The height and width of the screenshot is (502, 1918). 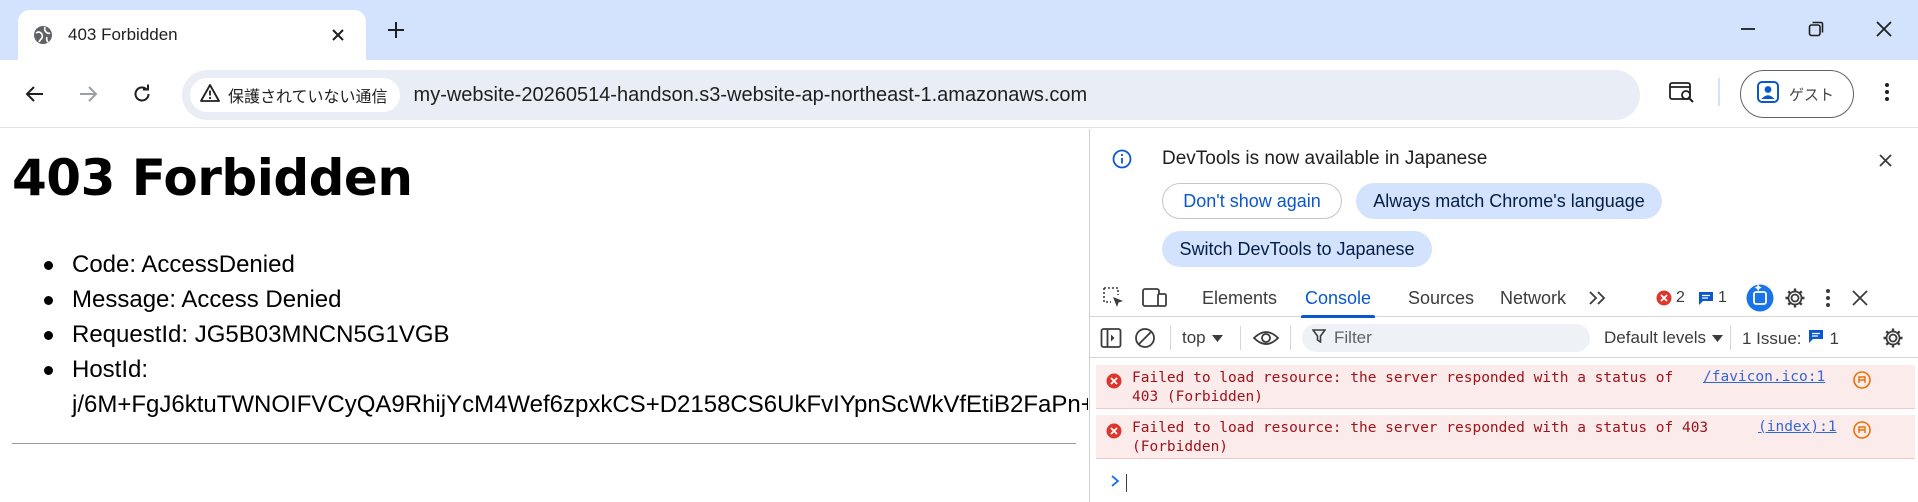 What do you see at coordinates (1266, 338) in the screenshot?
I see `live-expression-eye-icon` at bounding box center [1266, 338].